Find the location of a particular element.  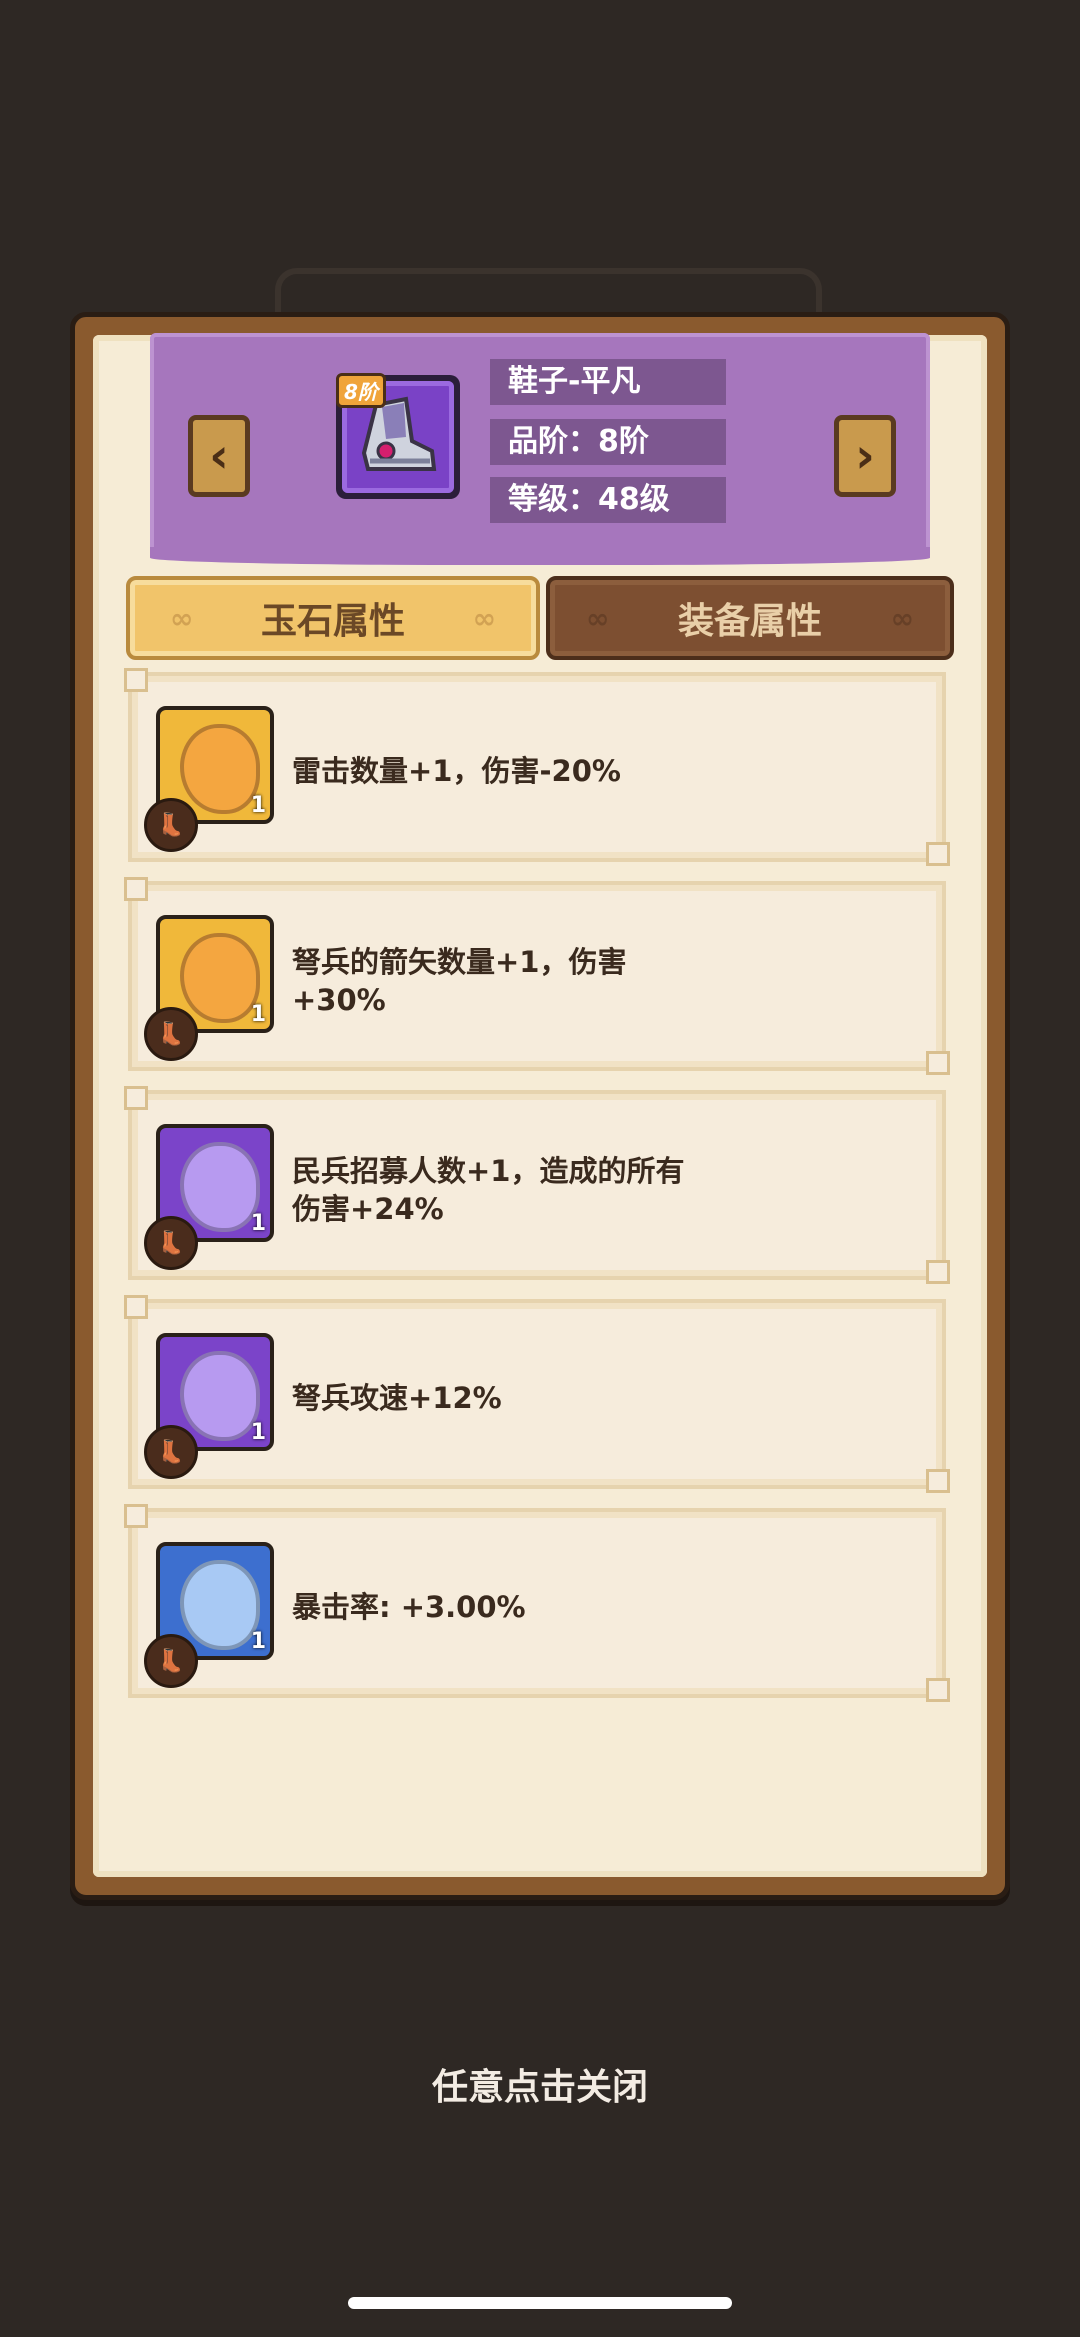

gem-description: 弩兵攻速+12% is located at coordinates (397, 1398).